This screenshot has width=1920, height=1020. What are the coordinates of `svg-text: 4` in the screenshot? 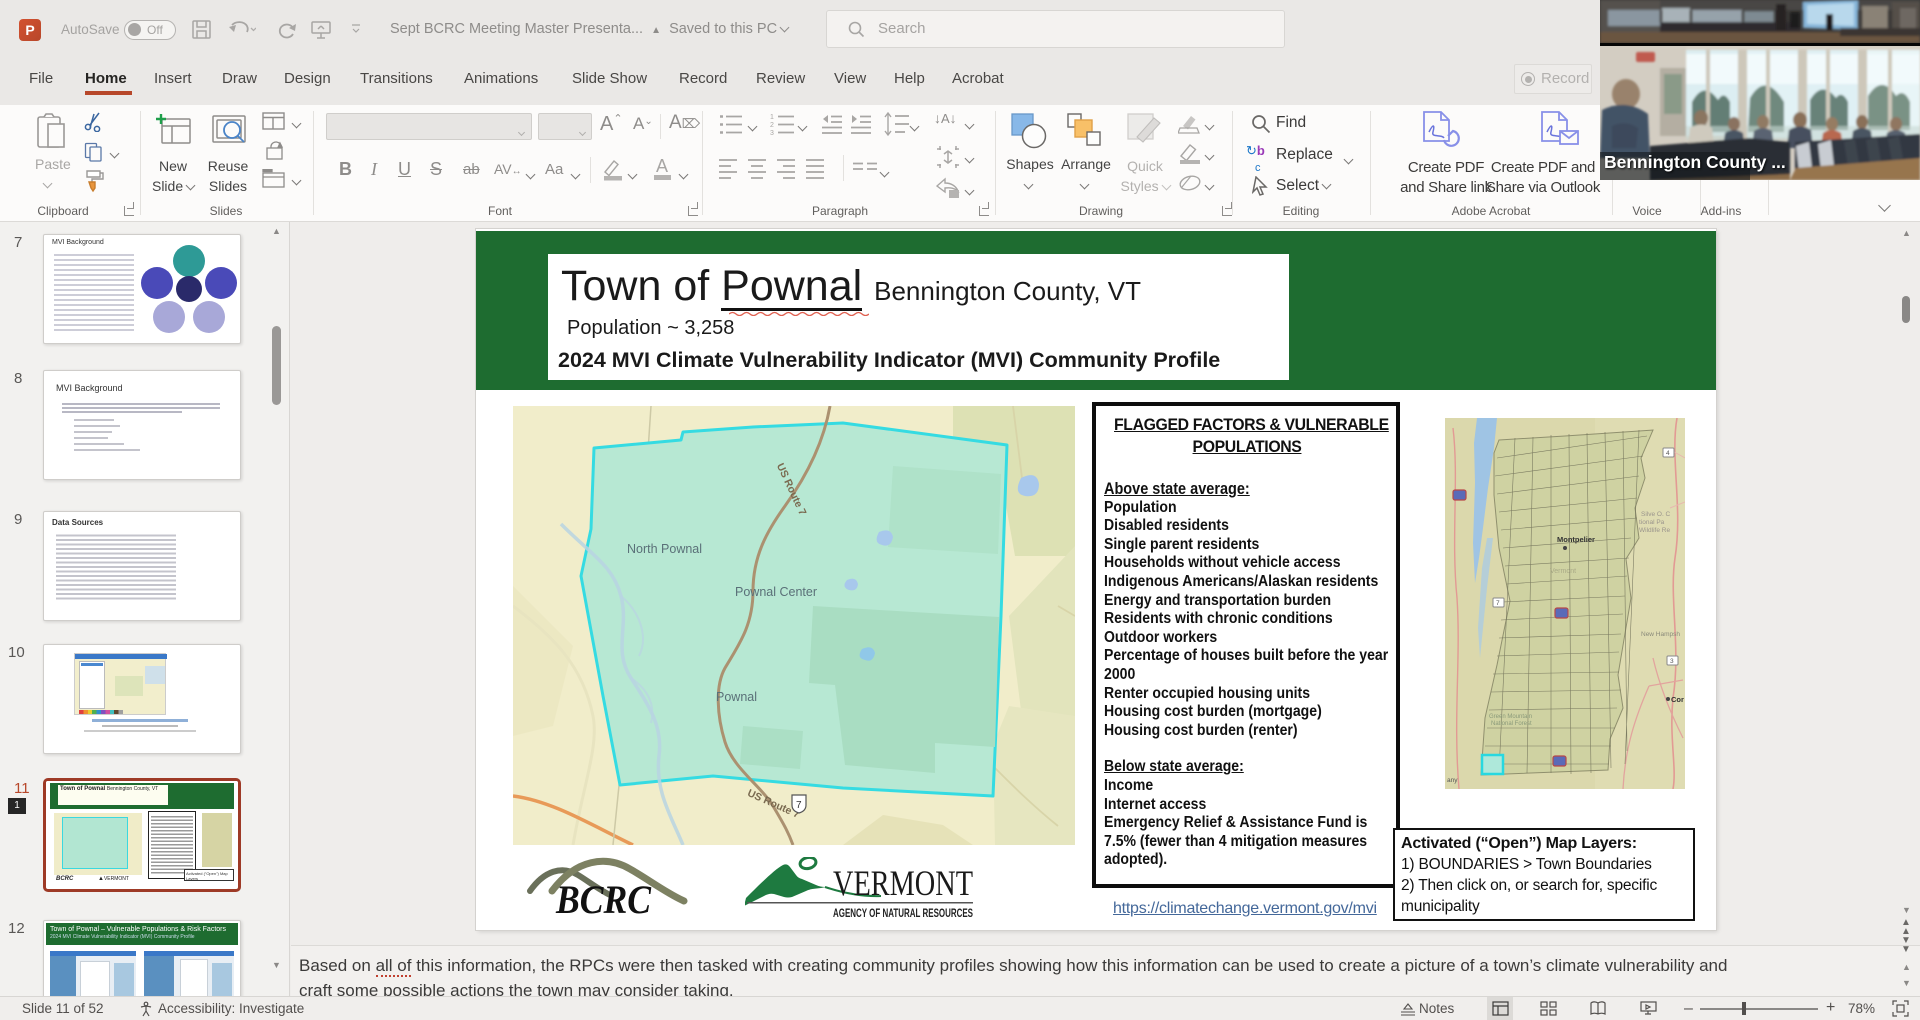 It's located at (1668, 453).